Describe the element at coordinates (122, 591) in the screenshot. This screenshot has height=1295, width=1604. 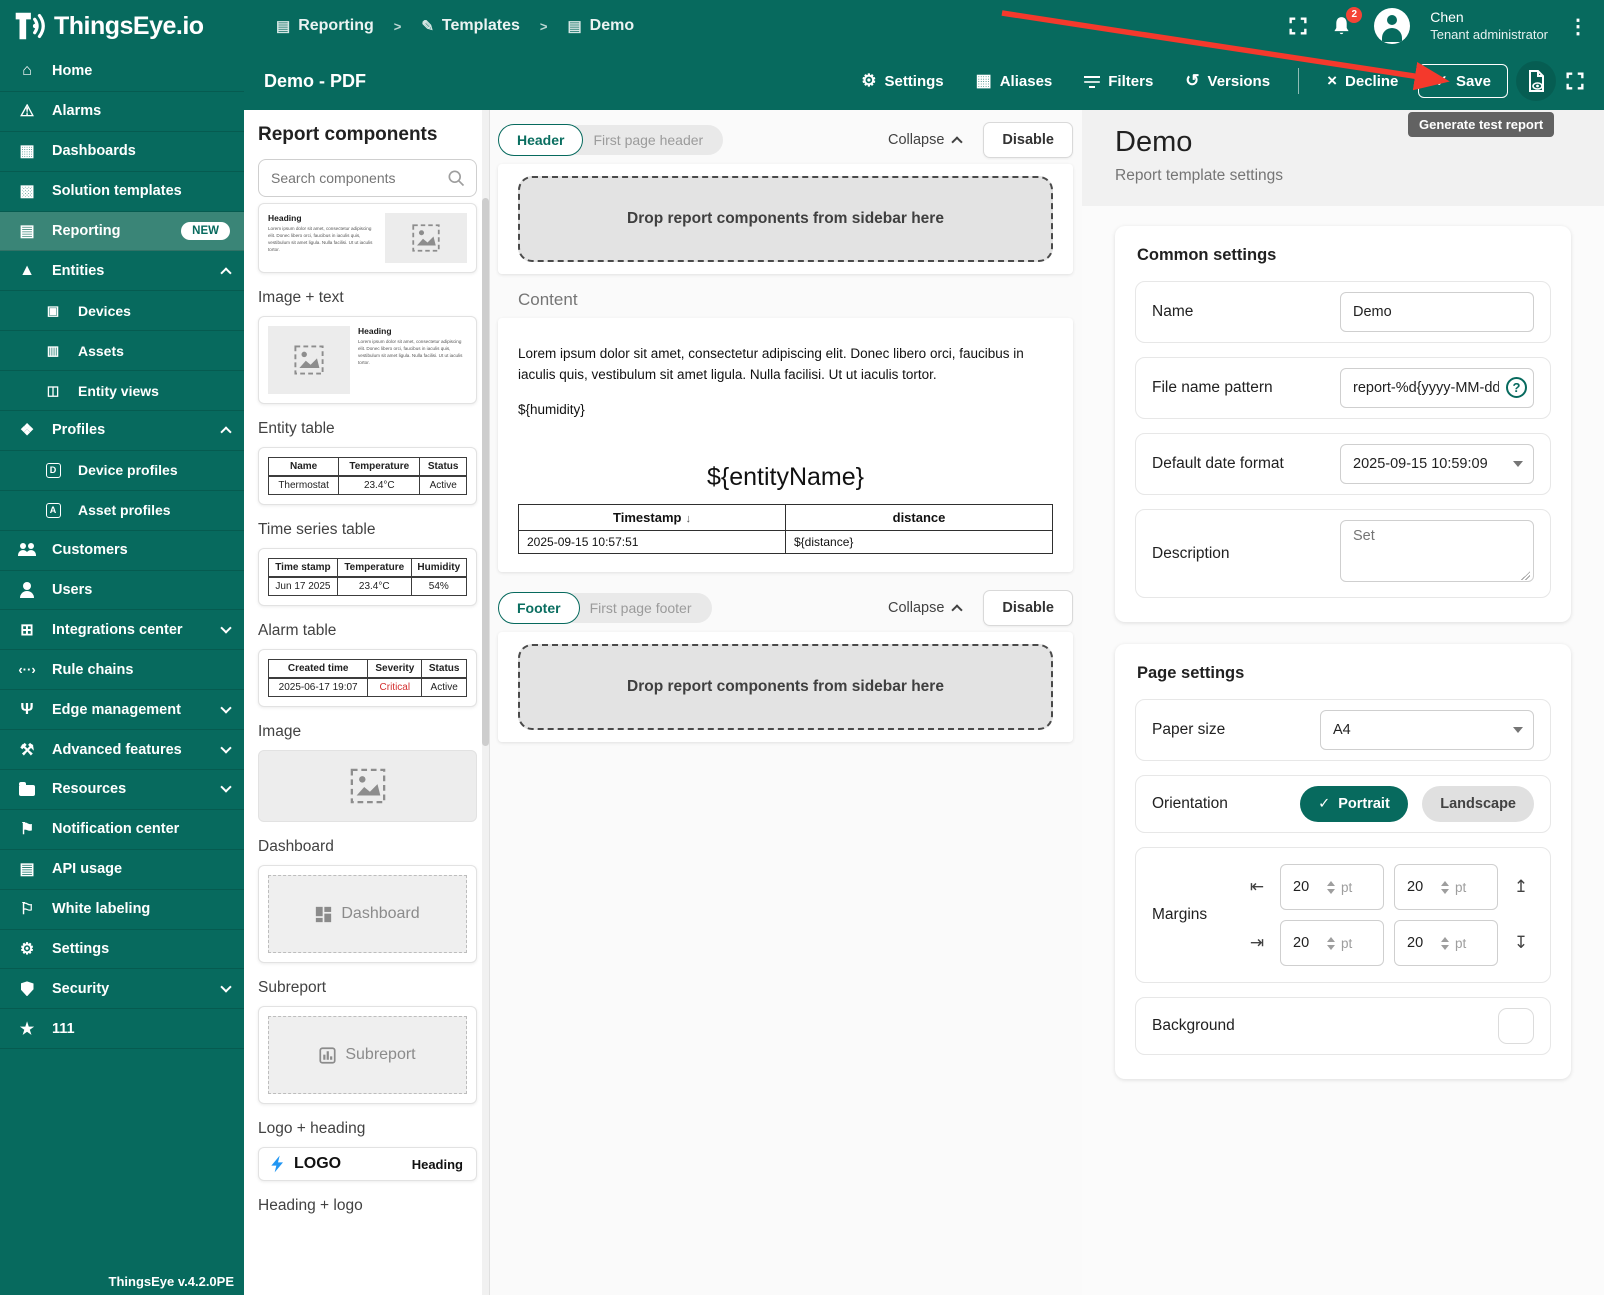
I see `sidebar-item-users: Users` at that location.